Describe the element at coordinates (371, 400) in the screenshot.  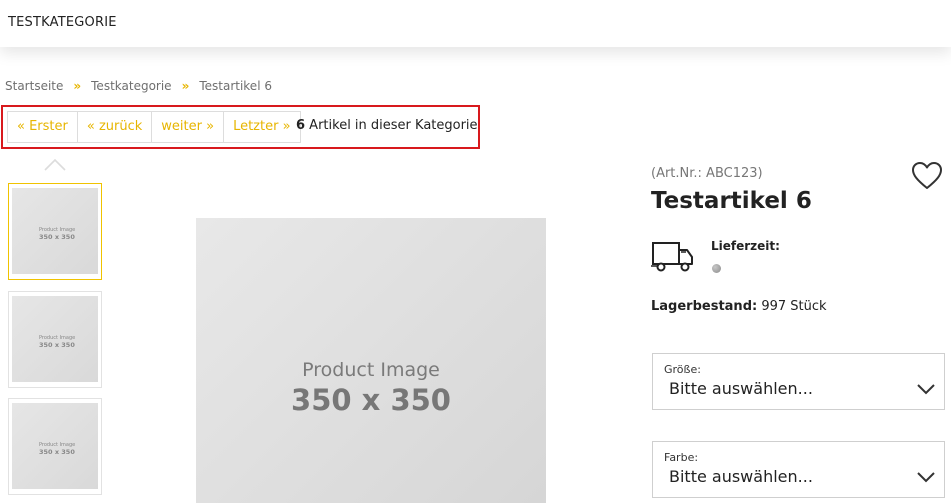
I see `main-image-size: 350 x 350` at that location.